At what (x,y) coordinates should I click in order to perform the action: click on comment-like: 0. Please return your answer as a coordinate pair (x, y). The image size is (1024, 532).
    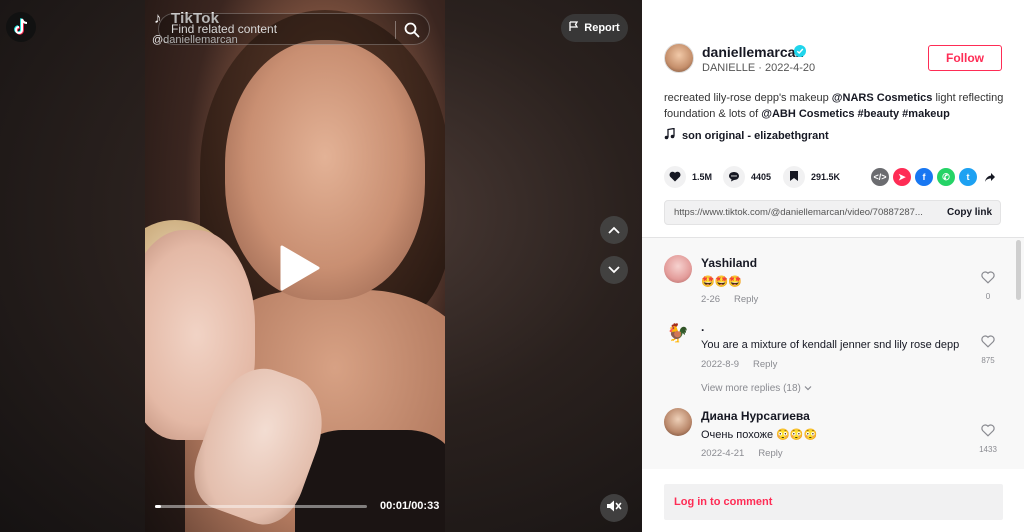
    Looking at the image, I should click on (988, 286).